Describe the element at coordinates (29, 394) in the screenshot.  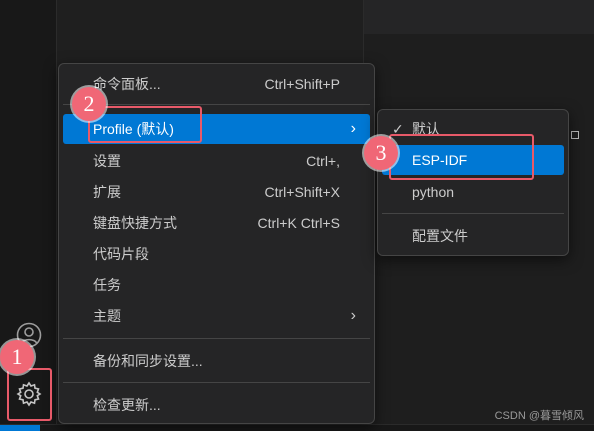
I see `highlight-gear` at that location.